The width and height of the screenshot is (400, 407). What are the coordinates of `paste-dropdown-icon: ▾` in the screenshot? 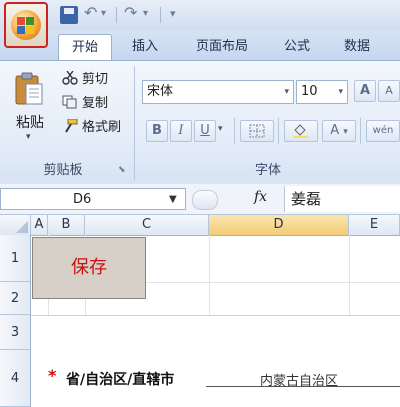 It's located at (28, 137).